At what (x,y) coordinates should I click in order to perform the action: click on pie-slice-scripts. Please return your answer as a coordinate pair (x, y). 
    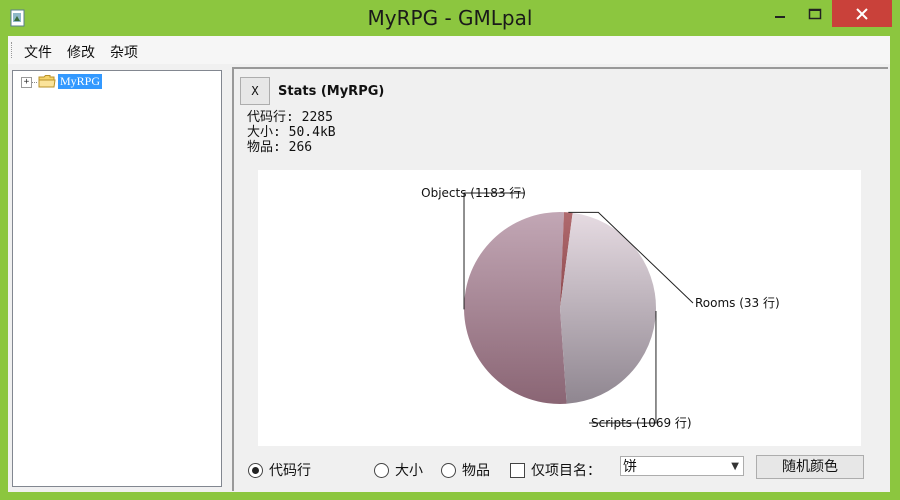
    Looking at the image, I should click on (608, 308).